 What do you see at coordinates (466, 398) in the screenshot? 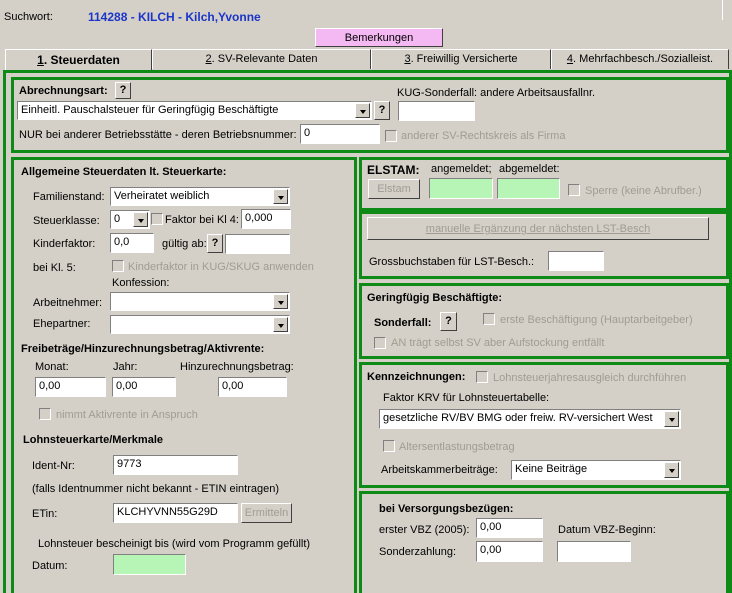
I see `krv-label: Faktor KRV für Lohnsteuertabelle:` at bounding box center [466, 398].